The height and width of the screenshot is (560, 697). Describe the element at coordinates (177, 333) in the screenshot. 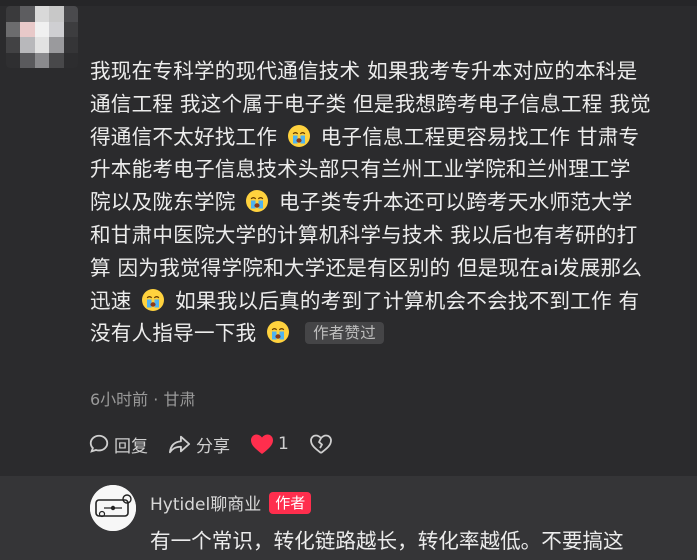

I see `comment-text-segment: 没有人指导一下我` at that location.